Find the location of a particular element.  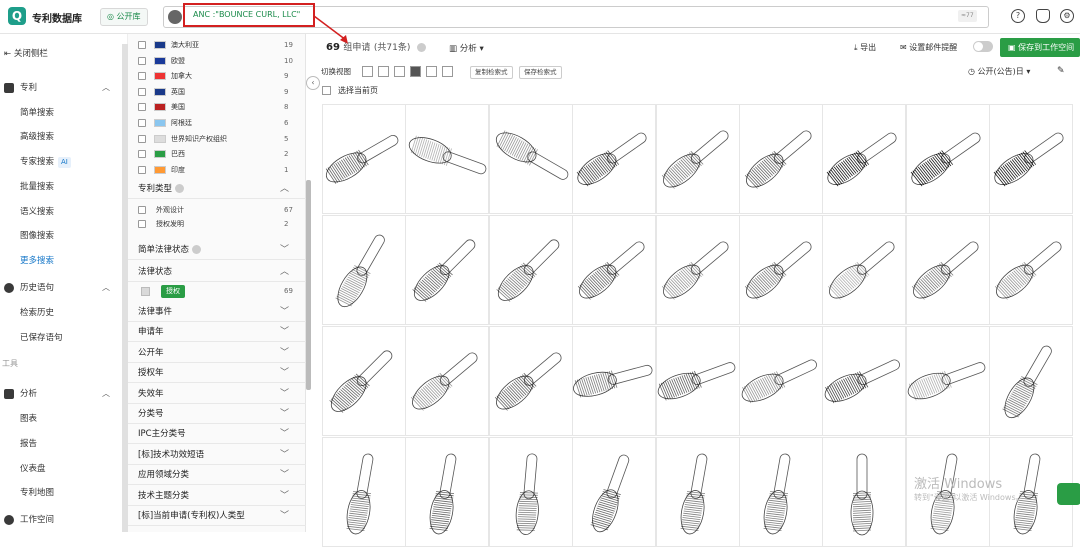

filter-country-item: 英国 9 is located at coordinates (218, 92).